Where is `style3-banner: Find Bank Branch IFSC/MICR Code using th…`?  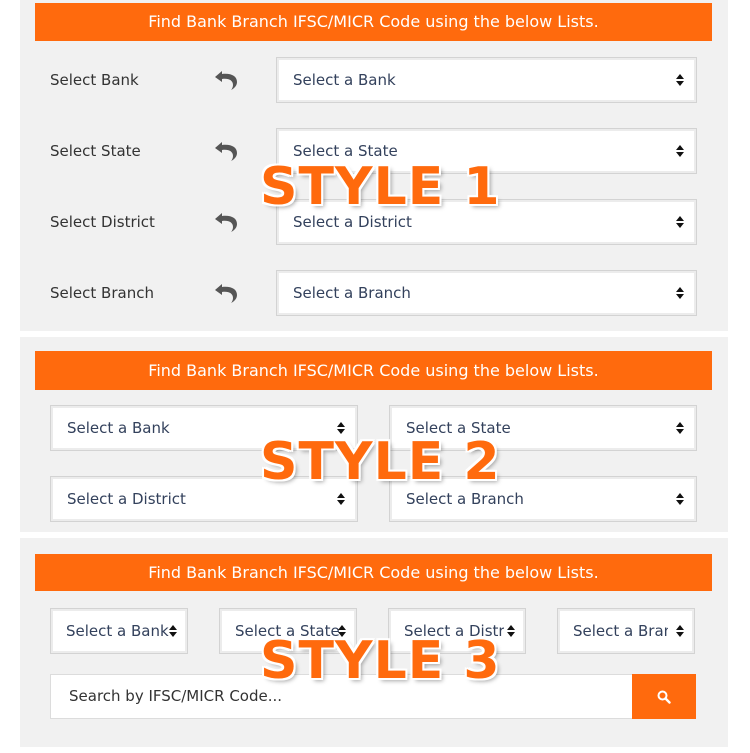
style3-banner: Find Bank Branch IFSC/MICR Code using th… is located at coordinates (373, 572).